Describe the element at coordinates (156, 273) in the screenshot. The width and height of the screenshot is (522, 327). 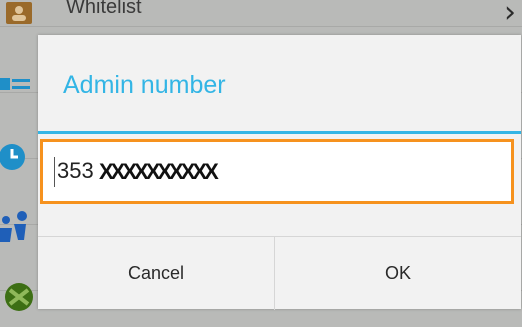
I see `cancel-button: Cancel` at that location.